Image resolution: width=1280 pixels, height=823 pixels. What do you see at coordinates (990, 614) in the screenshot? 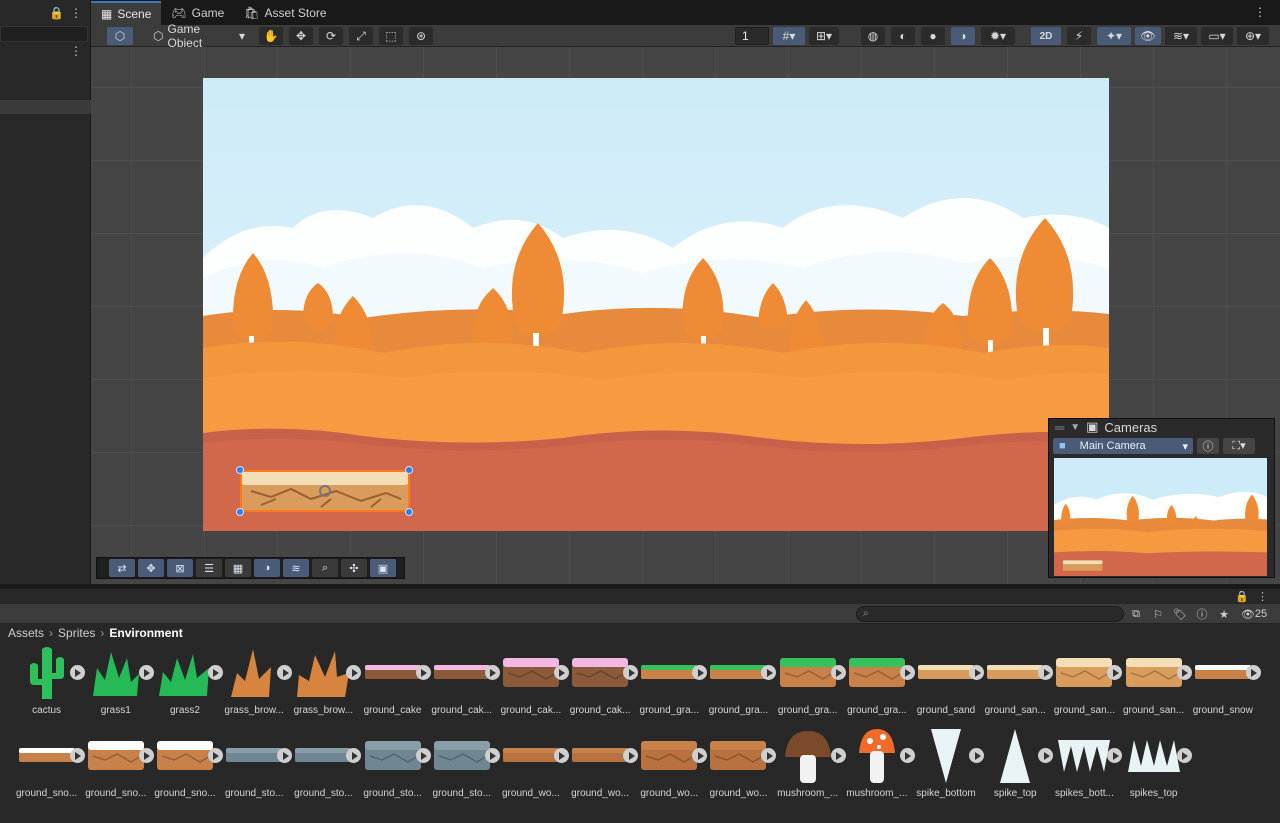
I see `project-search-input: ⌕` at bounding box center [990, 614].